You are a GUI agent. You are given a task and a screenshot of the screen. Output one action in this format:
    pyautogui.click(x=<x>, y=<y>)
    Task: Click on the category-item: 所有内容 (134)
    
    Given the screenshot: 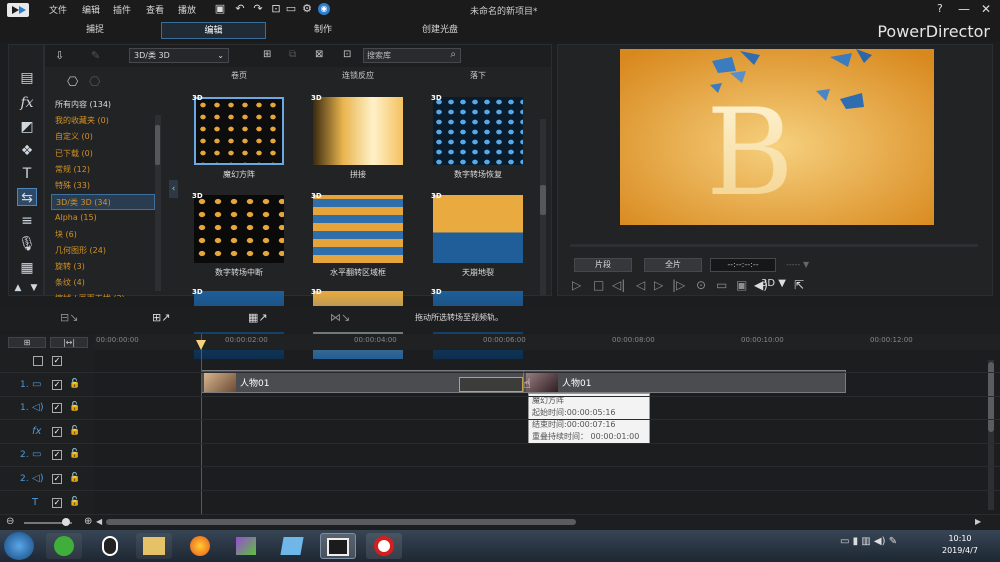 What is the action you would take?
    pyautogui.click(x=103, y=105)
    